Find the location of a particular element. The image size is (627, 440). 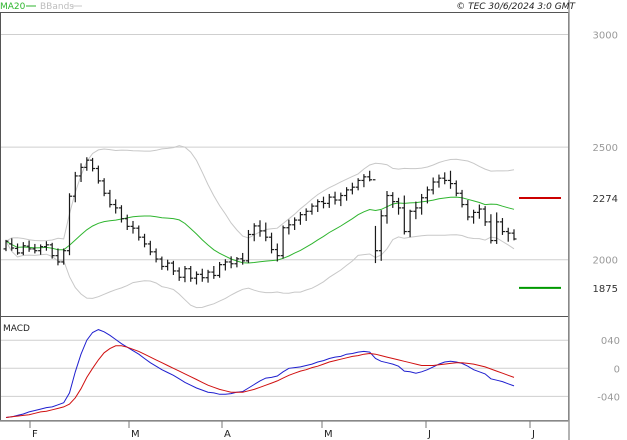

copyright-text: © TEC 30/6/2024 3:0 GMT is located at coordinates (516, 7).